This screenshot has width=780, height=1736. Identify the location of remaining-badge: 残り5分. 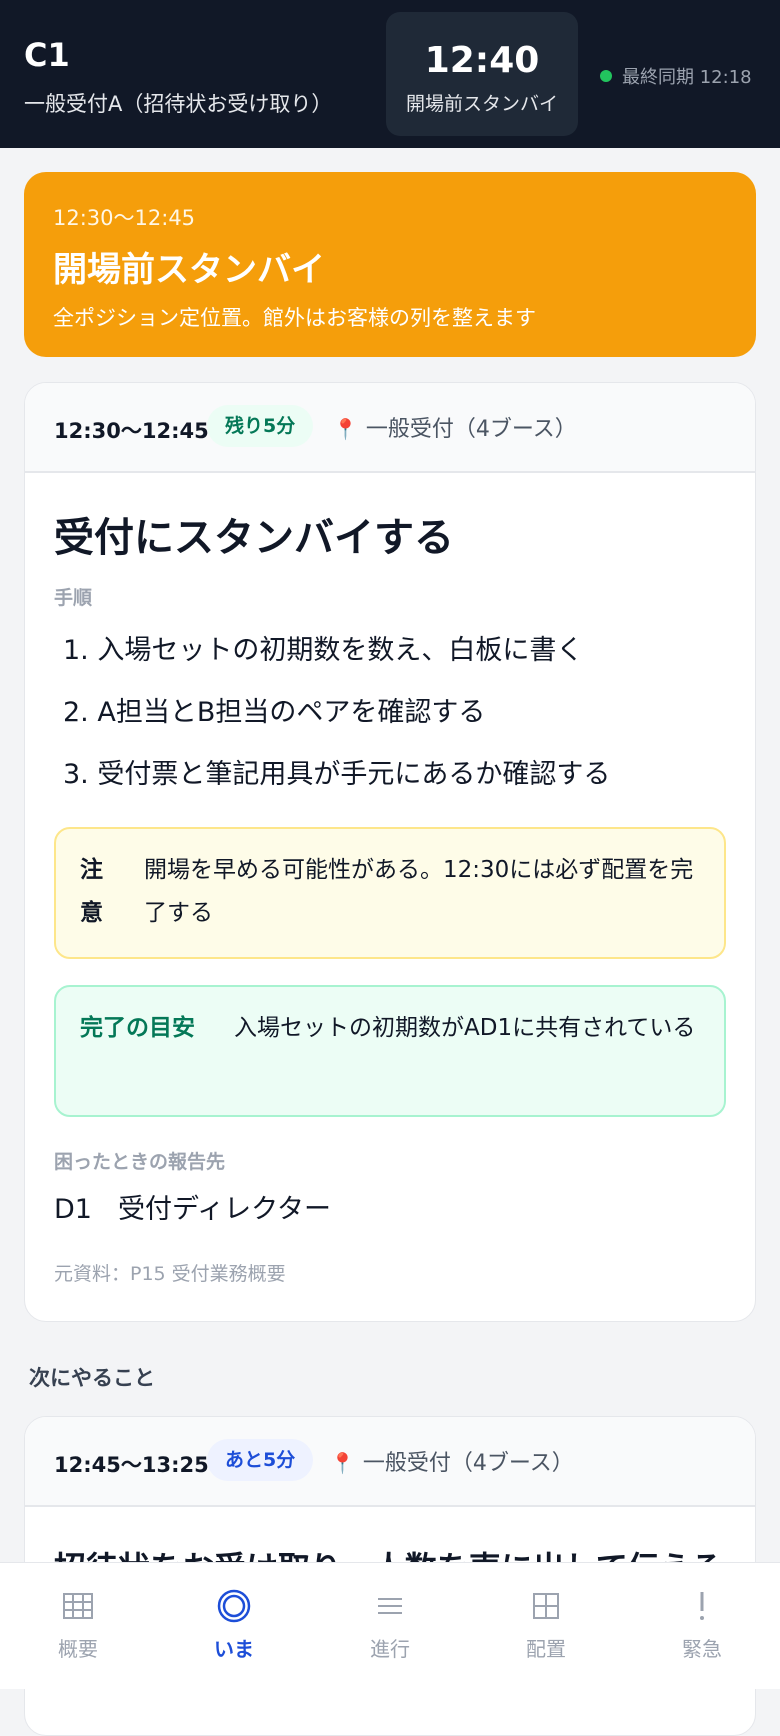
(260, 426).